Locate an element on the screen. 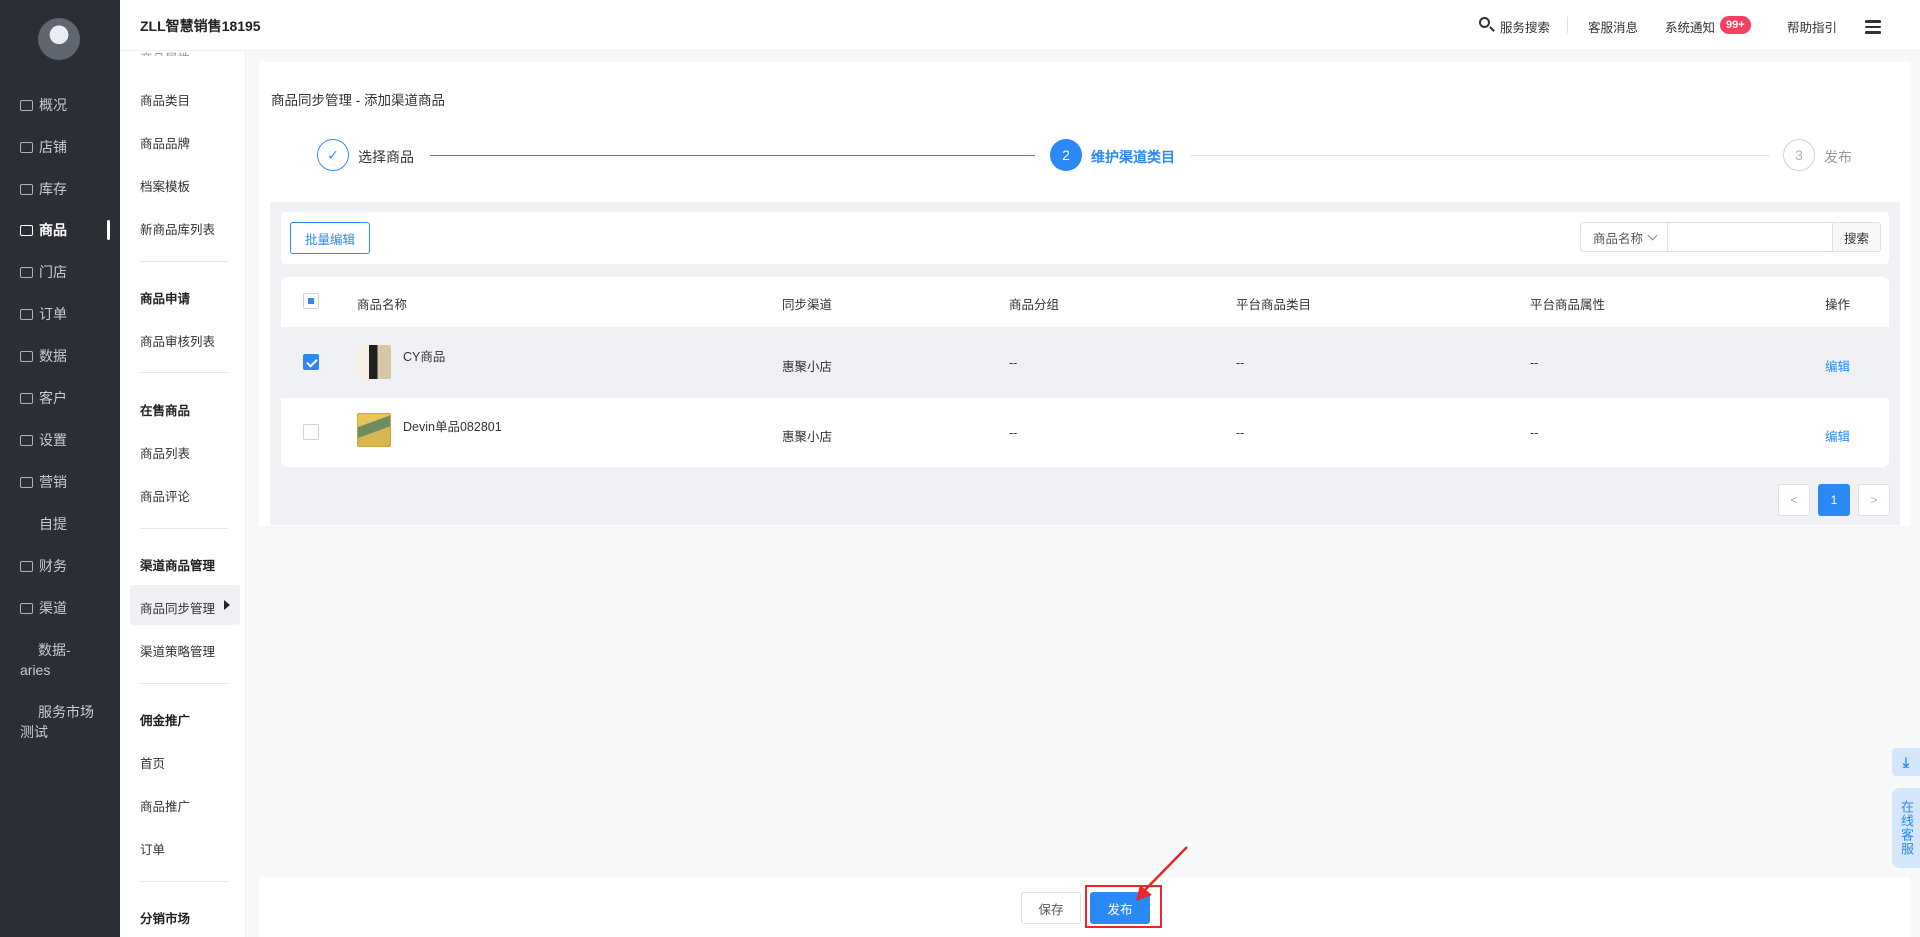 Image resolution: width=1920 pixels, height=937 pixels. check-icon: ✓ is located at coordinates (333, 154).